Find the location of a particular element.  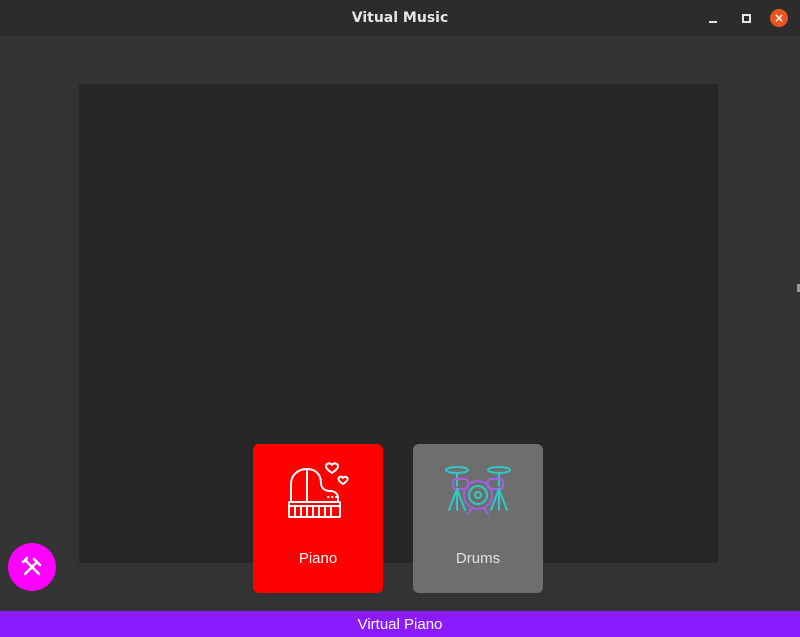

minimize-button is located at coordinates (713, 18).